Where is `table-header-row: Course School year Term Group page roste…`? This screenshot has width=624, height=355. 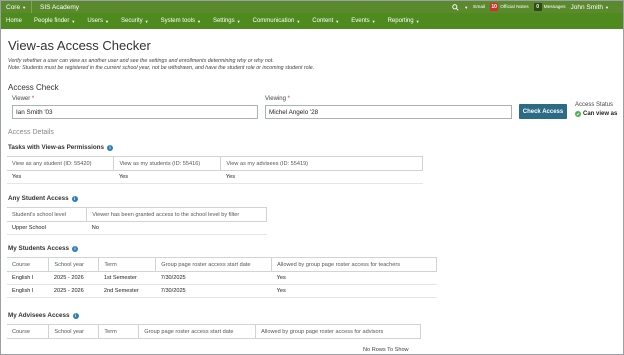 table-header-row: Course School year Term Group page roste… is located at coordinates (214, 331).